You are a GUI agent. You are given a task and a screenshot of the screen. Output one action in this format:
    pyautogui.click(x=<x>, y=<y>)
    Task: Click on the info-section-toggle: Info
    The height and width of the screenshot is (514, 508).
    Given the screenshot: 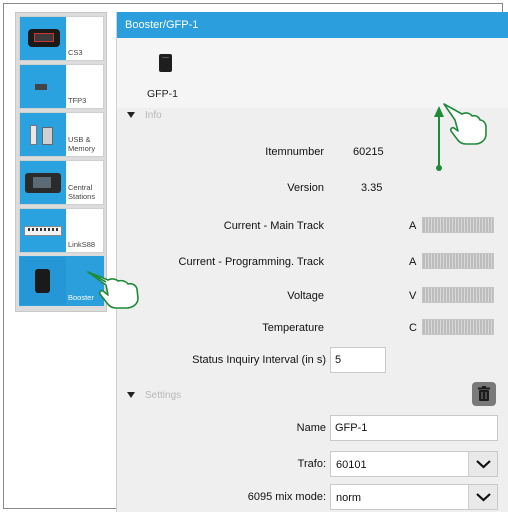 What is the action you would take?
    pyautogui.click(x=144, y=115)
    